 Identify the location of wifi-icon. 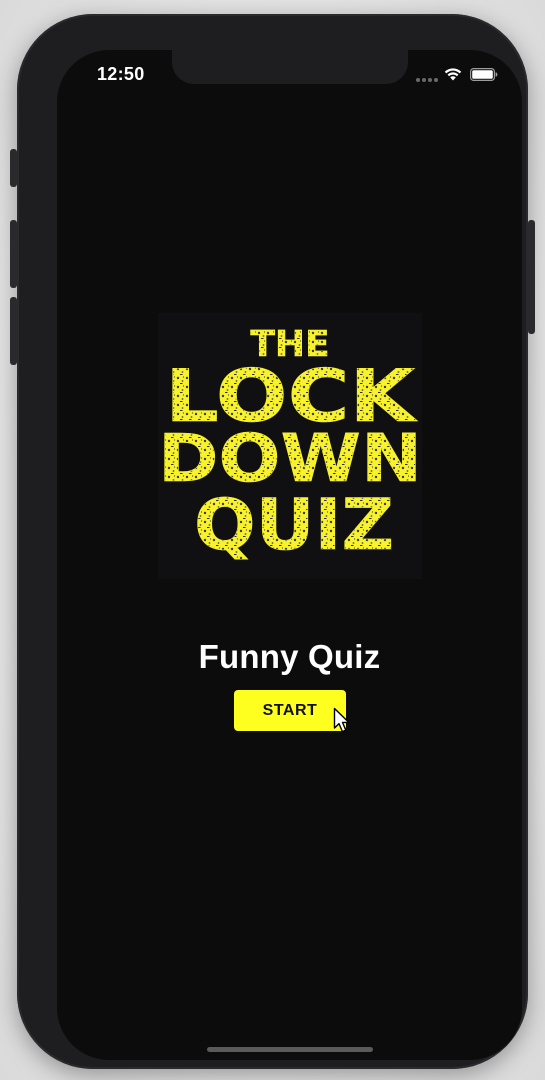
(453, 74).